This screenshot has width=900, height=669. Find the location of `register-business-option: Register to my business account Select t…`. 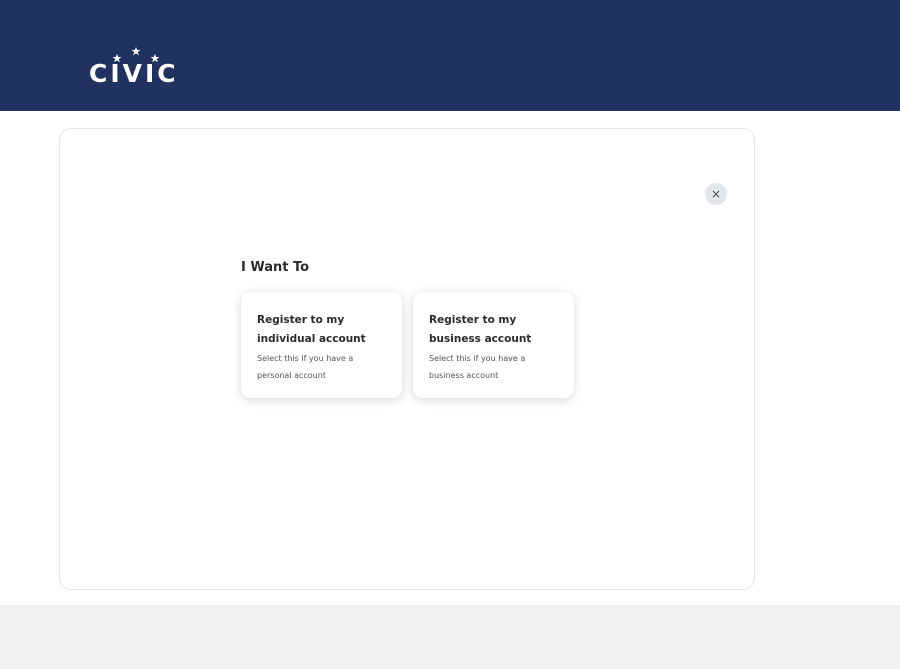

register-business-option: Register to my business account Select t… is located at coordinates (493, 345).